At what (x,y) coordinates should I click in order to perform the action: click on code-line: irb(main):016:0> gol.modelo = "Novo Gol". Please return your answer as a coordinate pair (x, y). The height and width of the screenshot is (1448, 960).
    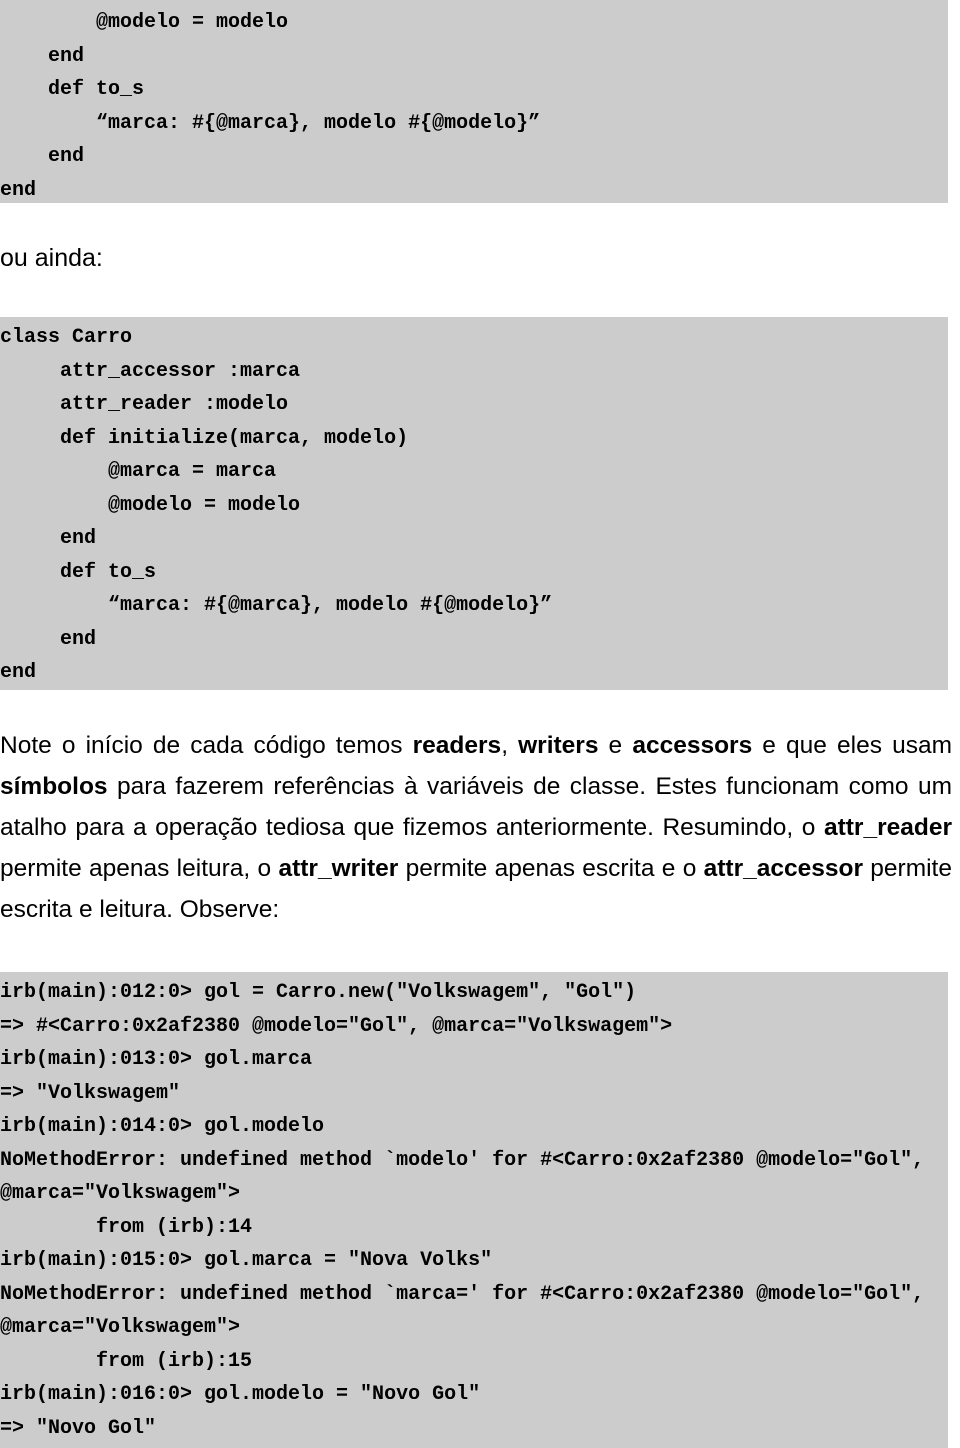
    Looking at the image, I should click on (240, 1394).